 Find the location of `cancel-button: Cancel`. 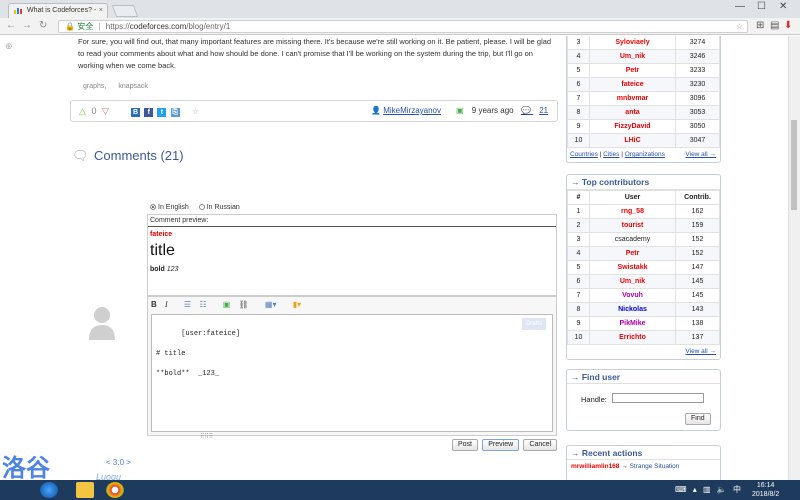

cancel-button: Cancel is located at coordinates (540, 445).